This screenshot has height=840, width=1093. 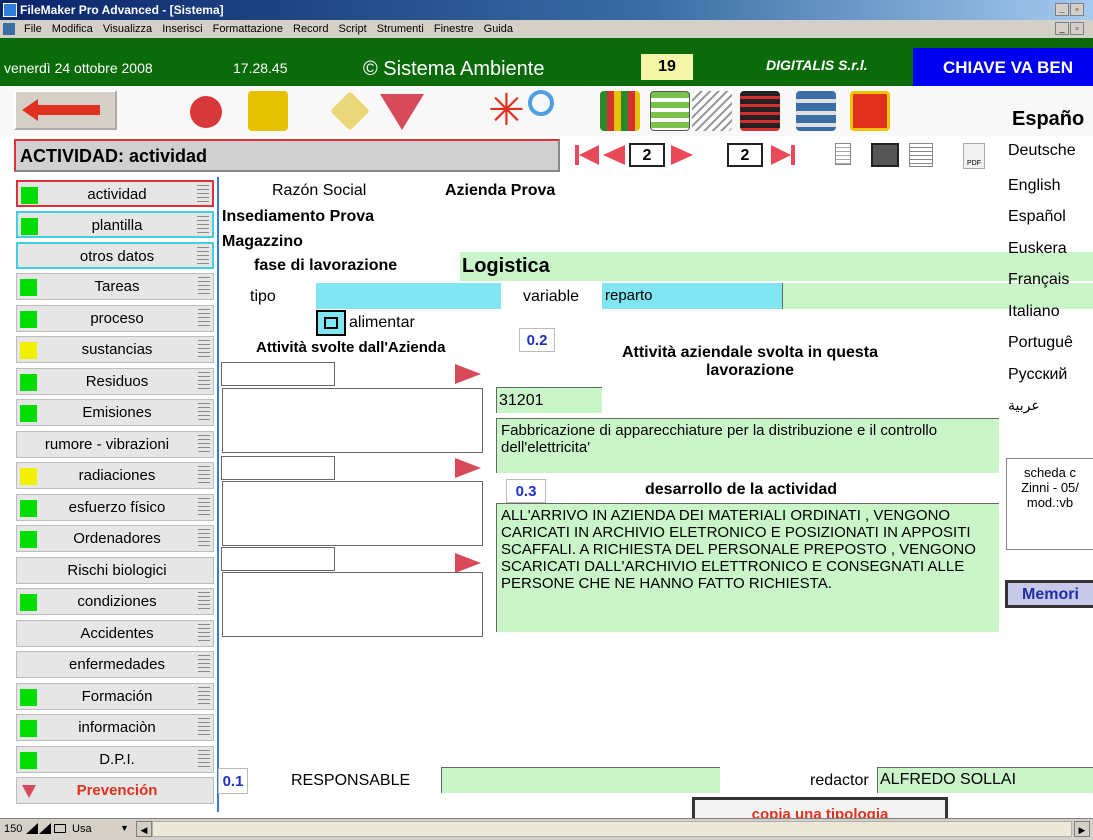 What do you see at coordinates (1034, 186) in the screenshot?
I see `language-english: English` at bounding box center [1034, 186].